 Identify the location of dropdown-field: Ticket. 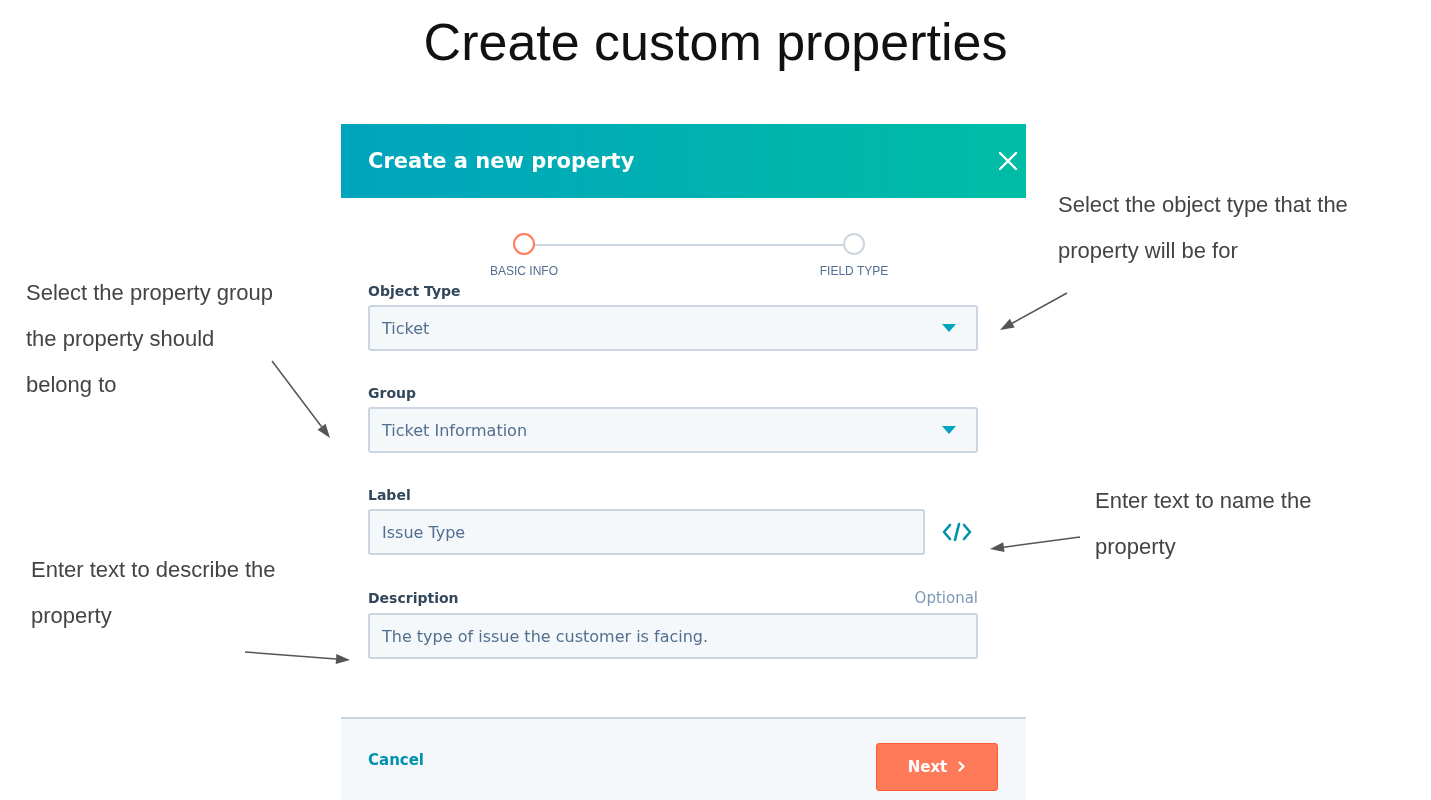
(673, 328).